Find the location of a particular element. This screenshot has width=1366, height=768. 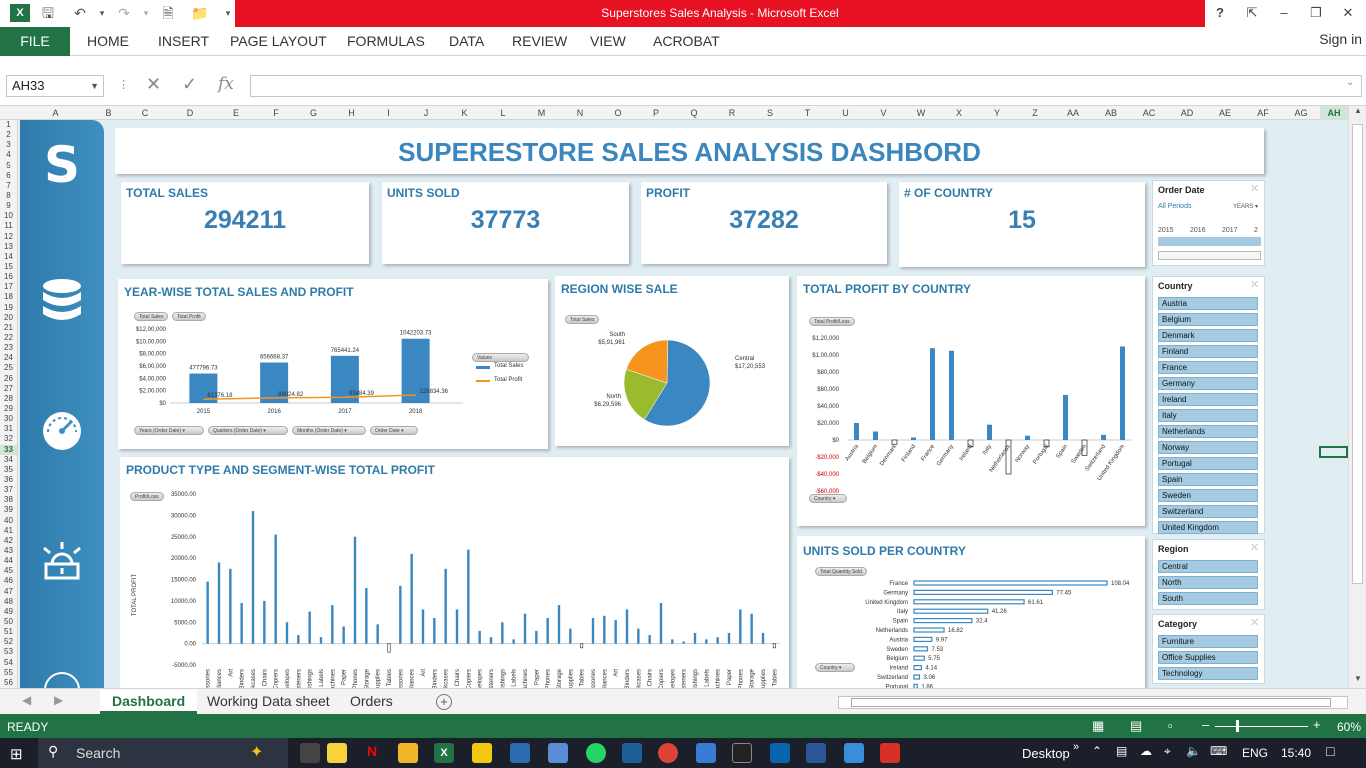

row-header: 15 is located at coordinates (8, 267).